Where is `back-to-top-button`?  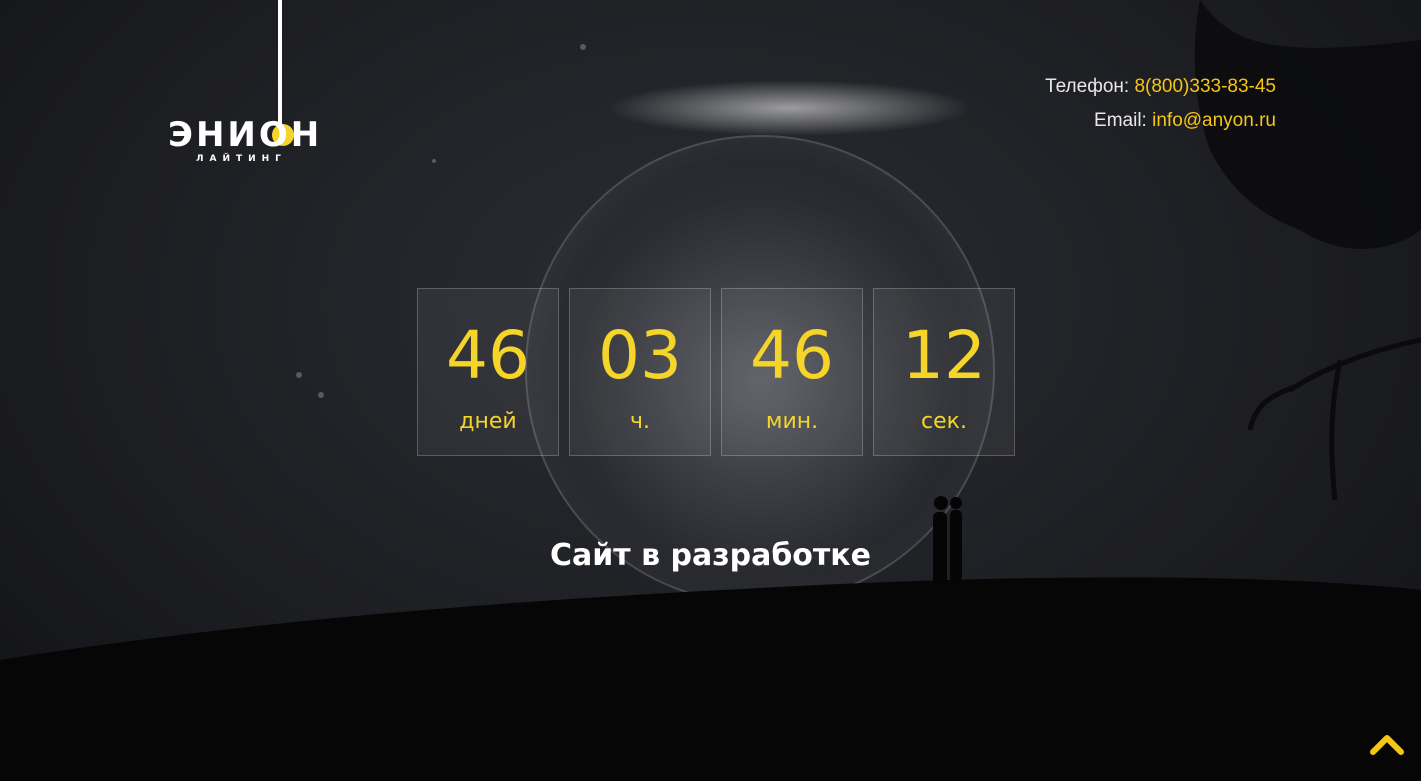
back-to-top-button is located at coordinates (1387, 744).